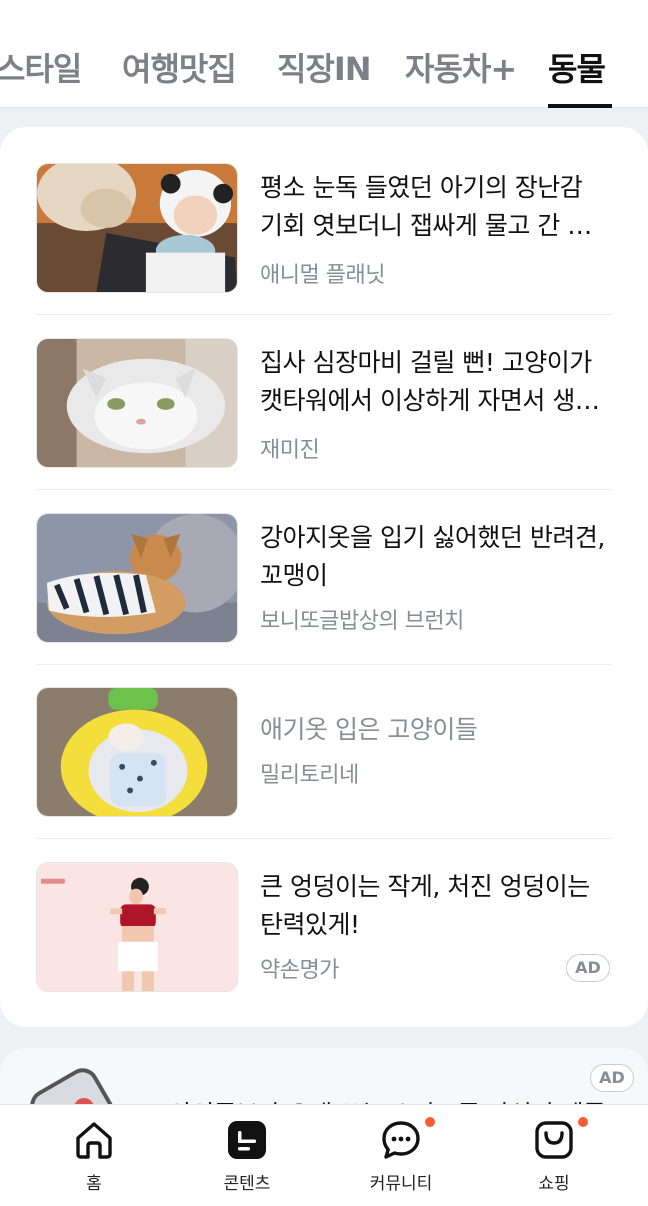 This screenshot has height=1206, width=648. I want to click on nav-contents: 콘텐츠, so click(247, 1155).